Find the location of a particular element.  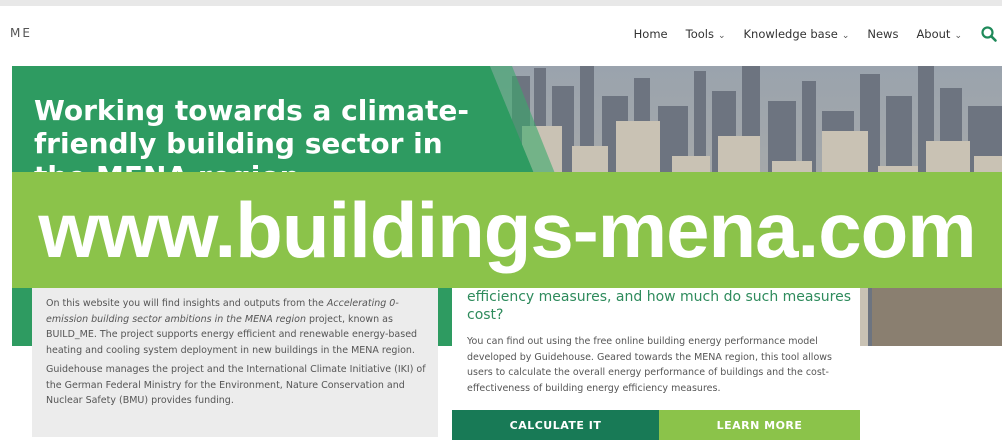

nav-home-label: Home is located at coordinates (650, 34).